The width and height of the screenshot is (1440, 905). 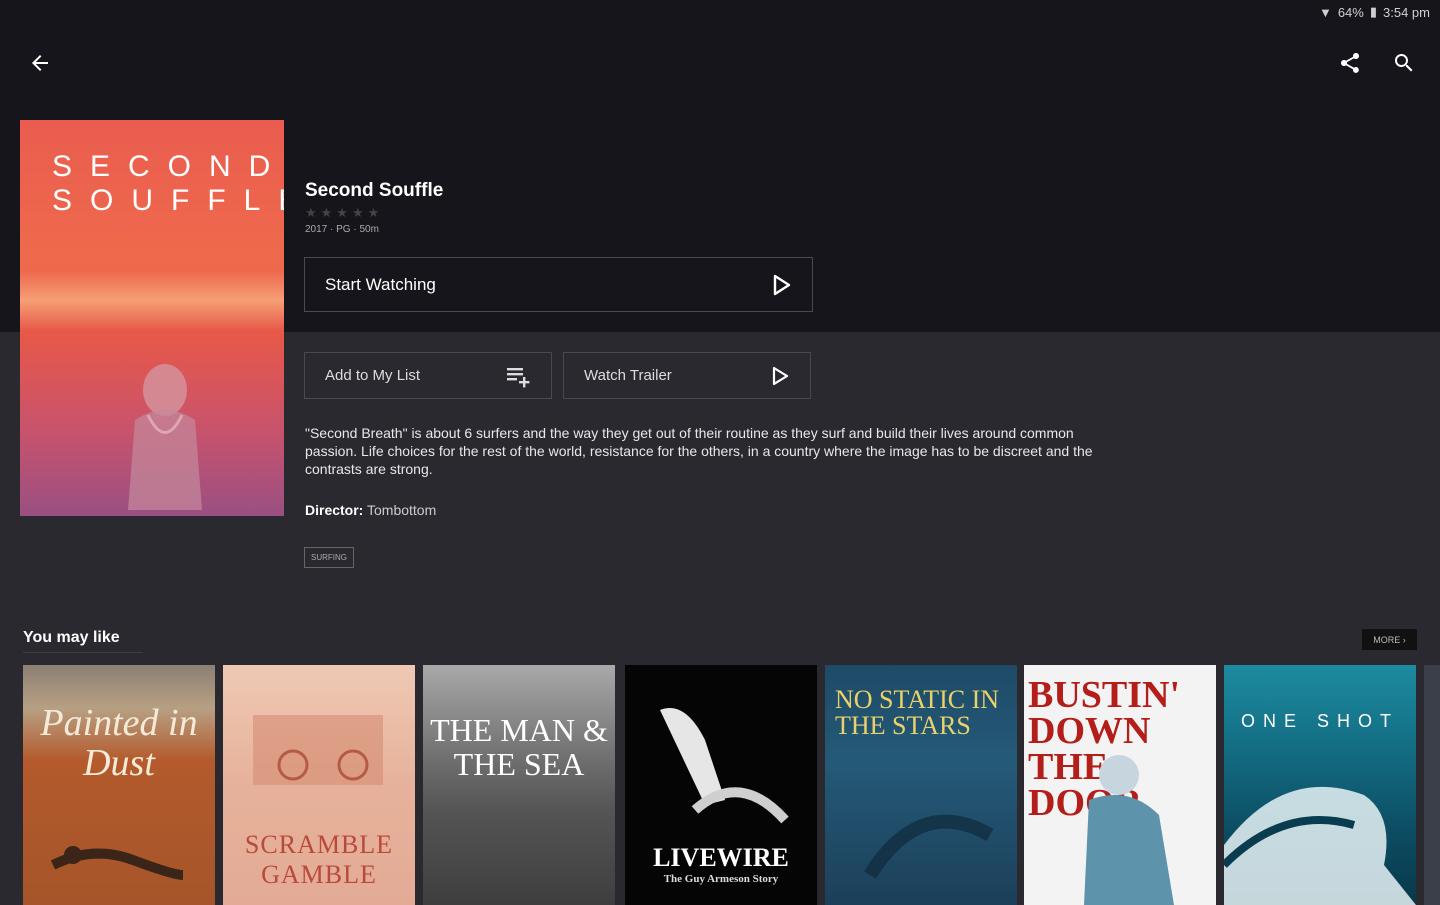 I want to click on arrow-left-icon, so click(x=40, y=63).